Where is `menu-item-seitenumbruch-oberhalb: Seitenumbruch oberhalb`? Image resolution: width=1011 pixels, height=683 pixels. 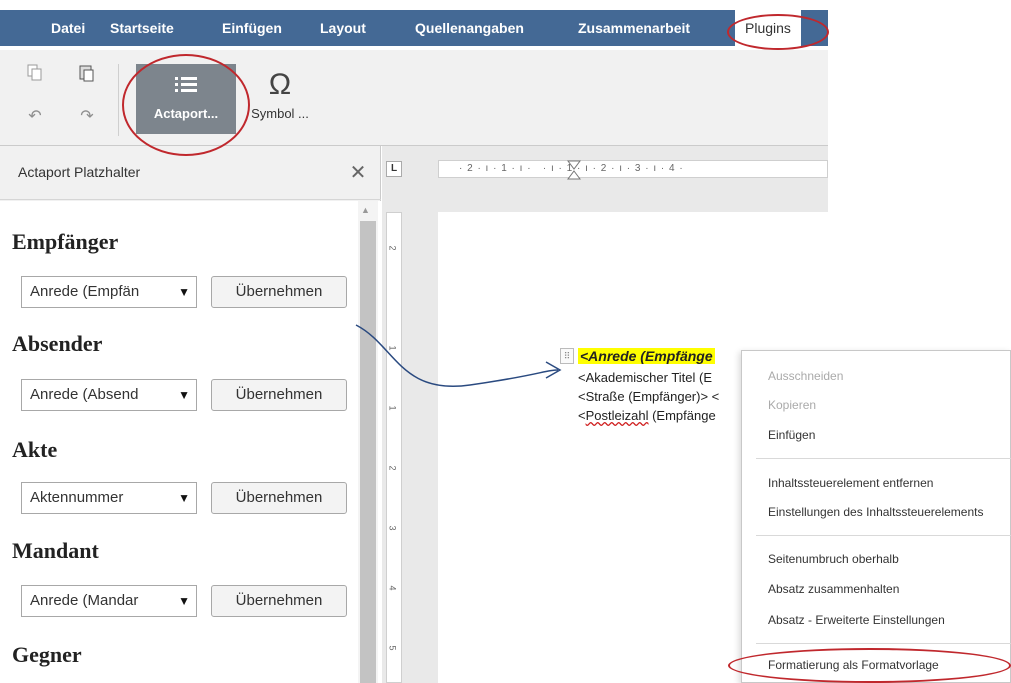 menu-item-seitenumbruch-oberhalb: Seitenumbruch oberhalb is located at coordinates (833, 559).